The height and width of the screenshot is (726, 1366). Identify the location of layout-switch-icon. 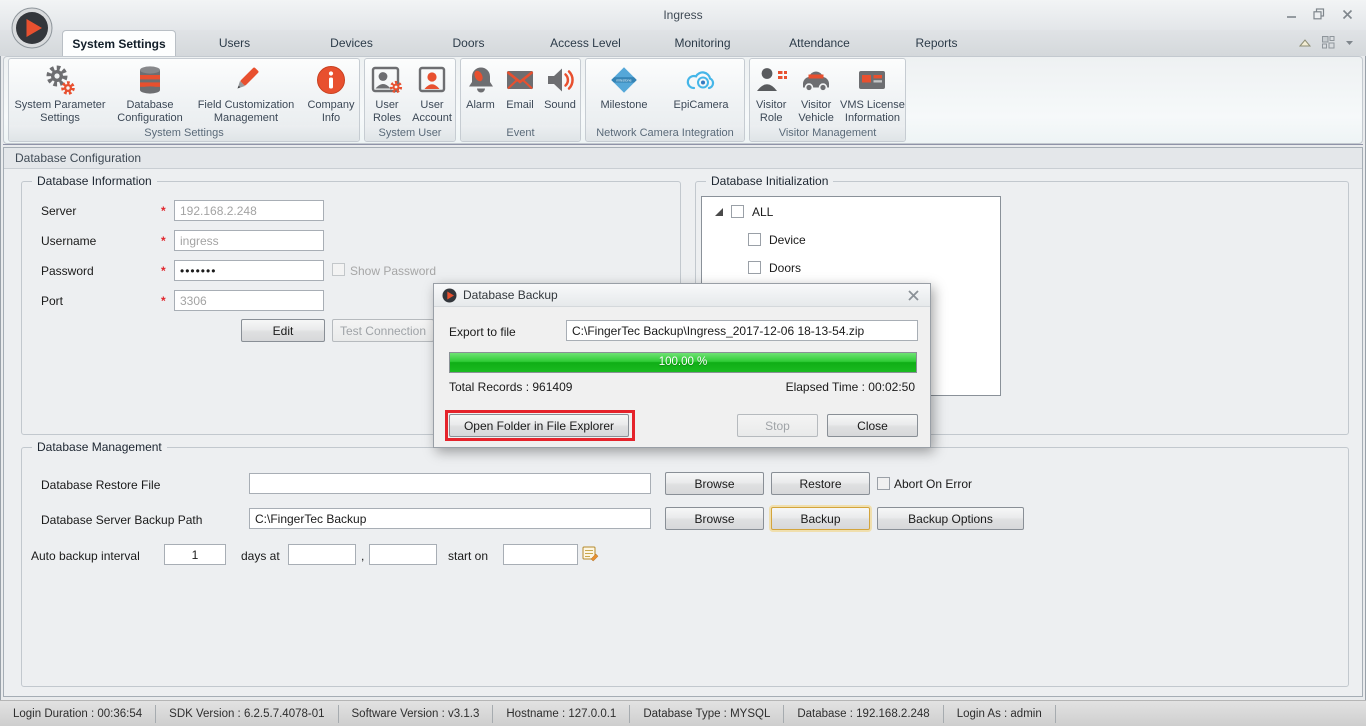
(1328, 42).